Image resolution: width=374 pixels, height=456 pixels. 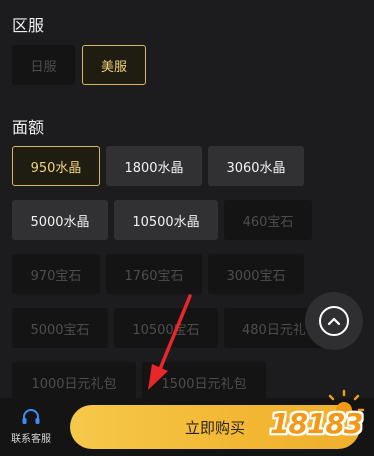 What do you see at coordinates (31, 439) in the screenshot?
I see `contact-service-label: 联系客服` at bounding box center [31, 439].